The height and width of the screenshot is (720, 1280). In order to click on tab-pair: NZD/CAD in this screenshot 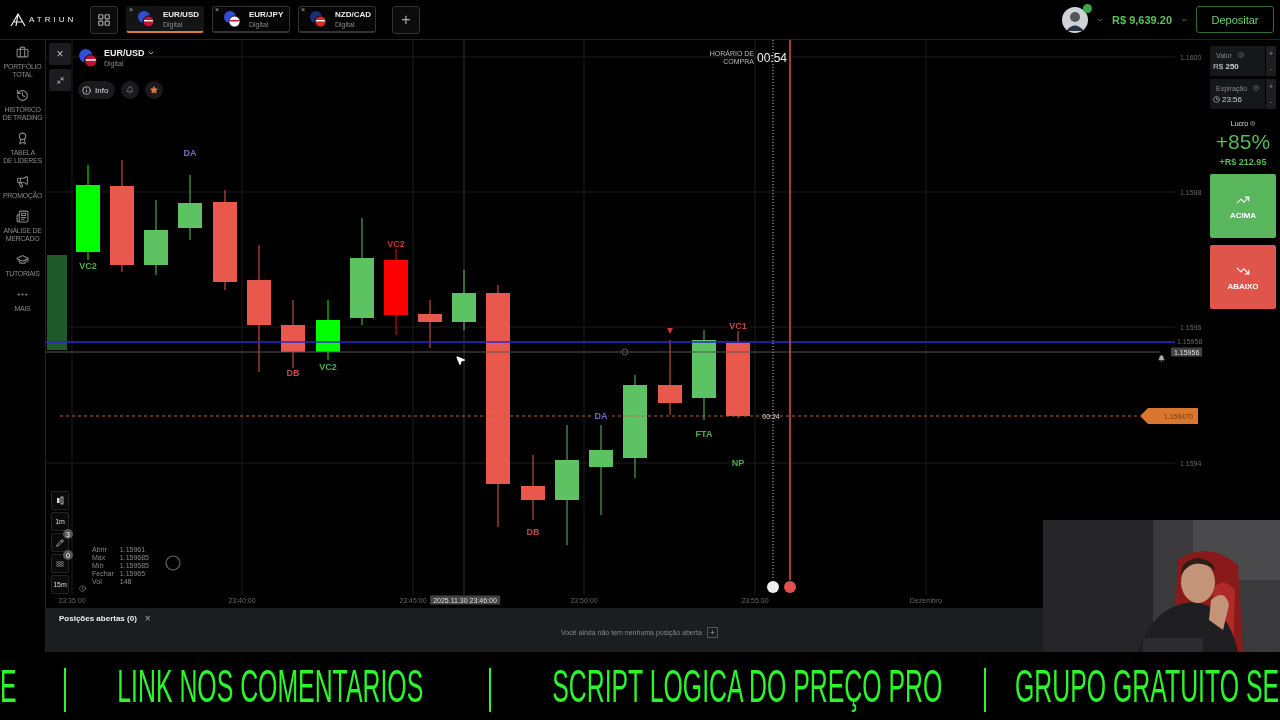, I will do `click(353, 14)`.